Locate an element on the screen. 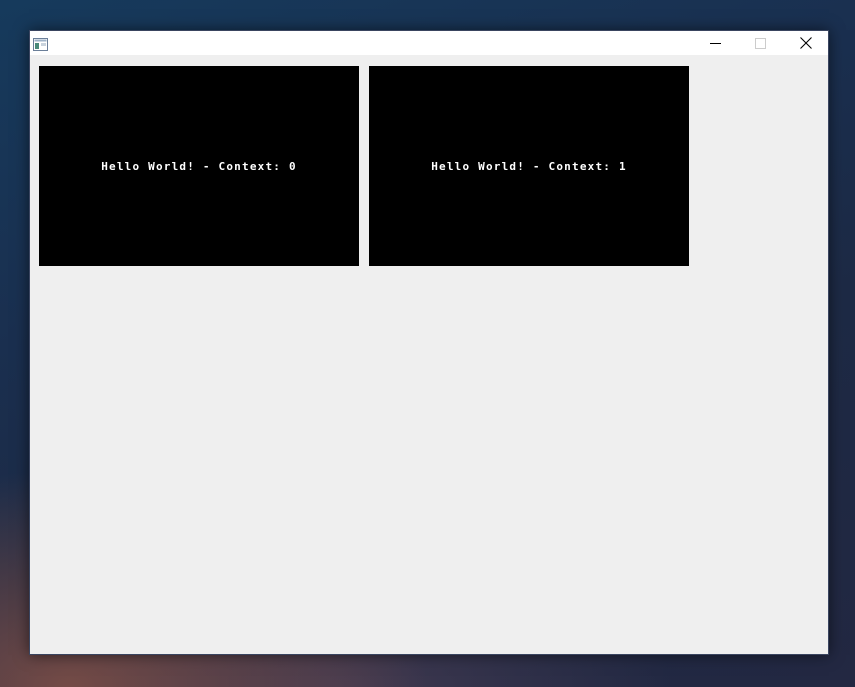 The height and width of the screenshot is (687, 855). render-context-1: Hello World! - Context: 1 is located at coordinates (529, 166).